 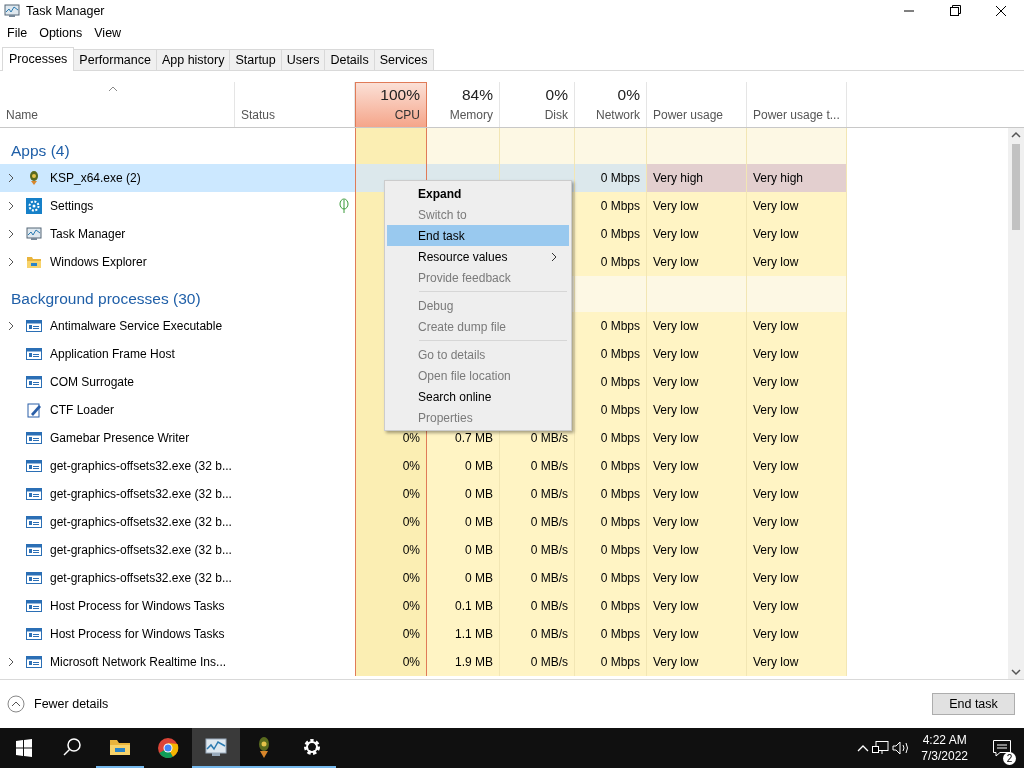 What do you see at coordinates (973, 704) in the screenshot?
I see `end-task-button: End task` at bounding box center [973, 704].